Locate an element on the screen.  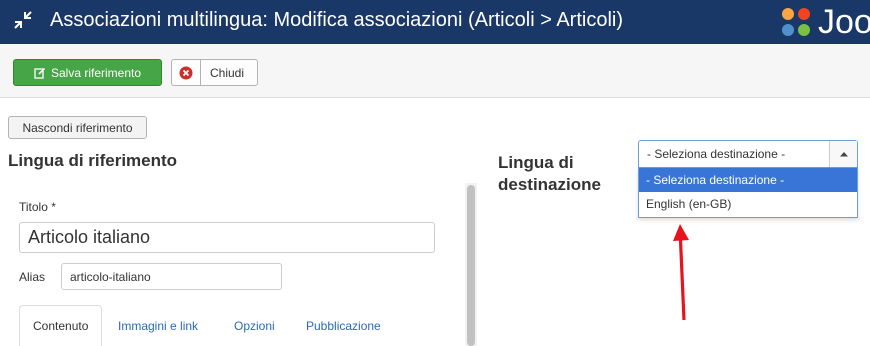
title-label: Titolo * is located at coordinates (37, 207).